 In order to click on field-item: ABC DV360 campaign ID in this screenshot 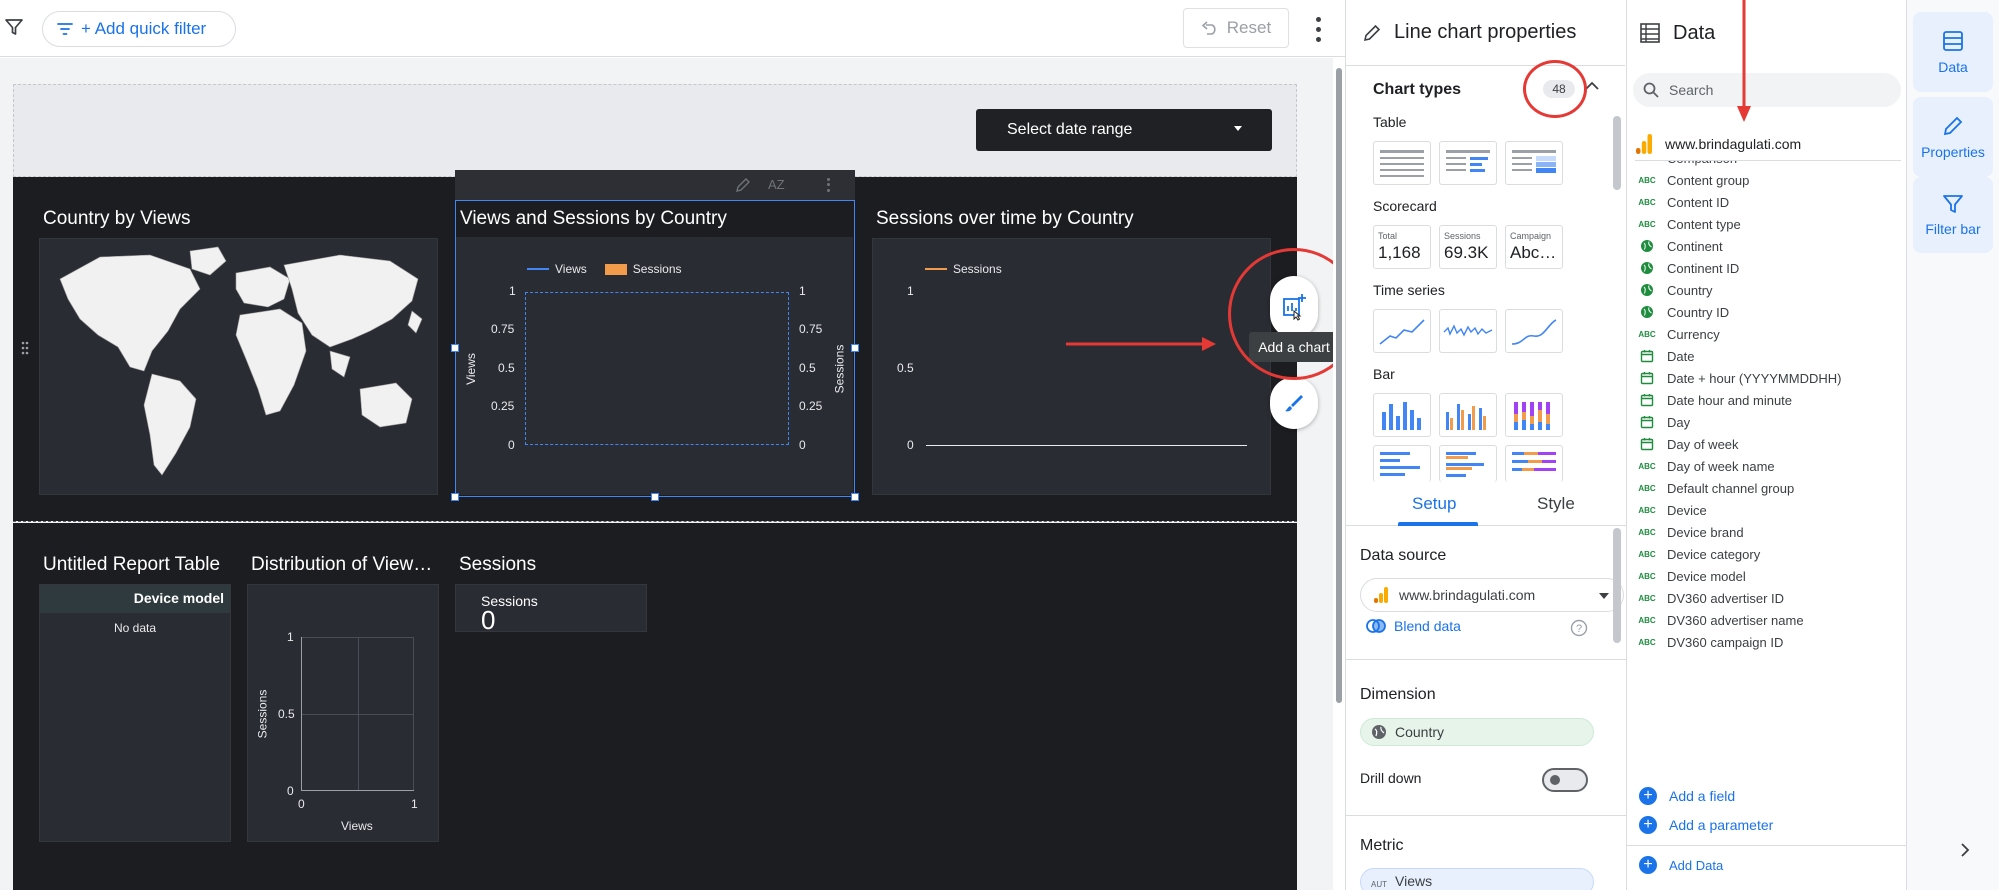, I will do `click(1710, 642)`.